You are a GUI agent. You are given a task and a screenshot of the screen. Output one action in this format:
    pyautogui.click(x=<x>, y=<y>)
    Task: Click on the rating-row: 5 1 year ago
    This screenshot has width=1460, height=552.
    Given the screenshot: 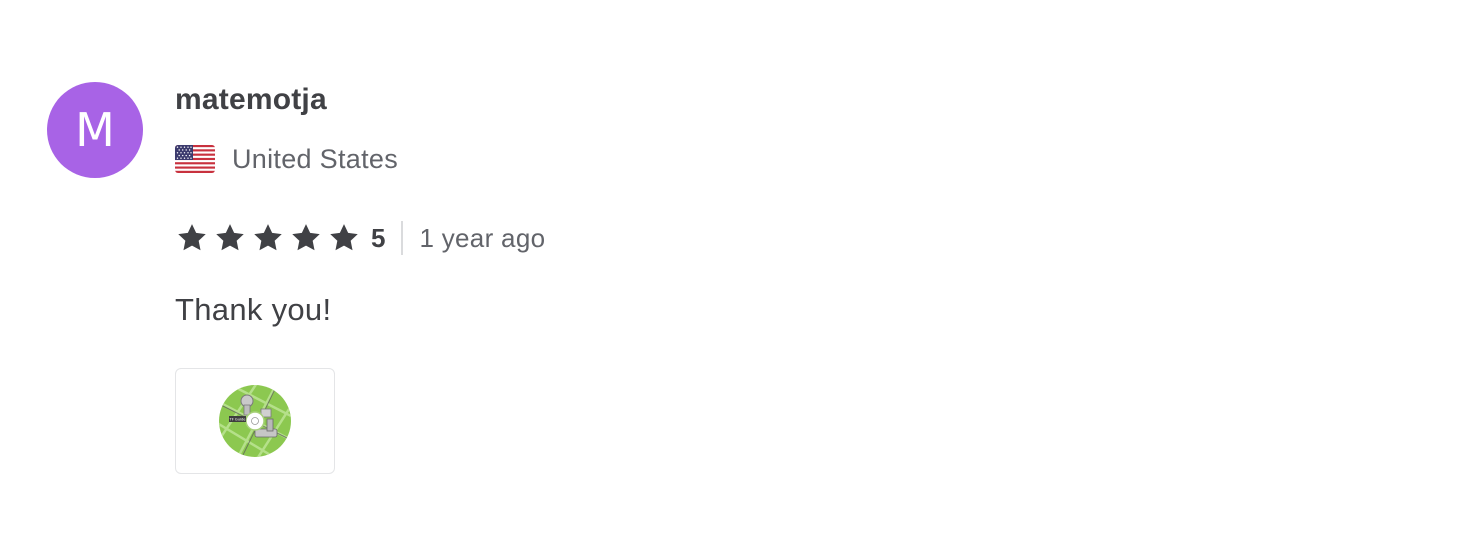 What is the action you would take?
    pyautogui.click(x=797, y=238)
    